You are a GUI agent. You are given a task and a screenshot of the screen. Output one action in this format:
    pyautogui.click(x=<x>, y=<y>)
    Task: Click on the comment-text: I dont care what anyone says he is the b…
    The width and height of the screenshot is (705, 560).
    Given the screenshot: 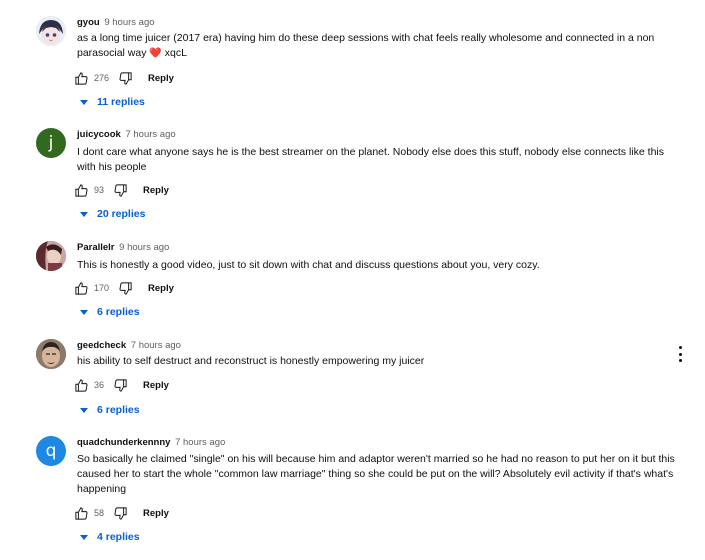 What is the action you would take?
    pyautogui.click(x=370, y=159)
    